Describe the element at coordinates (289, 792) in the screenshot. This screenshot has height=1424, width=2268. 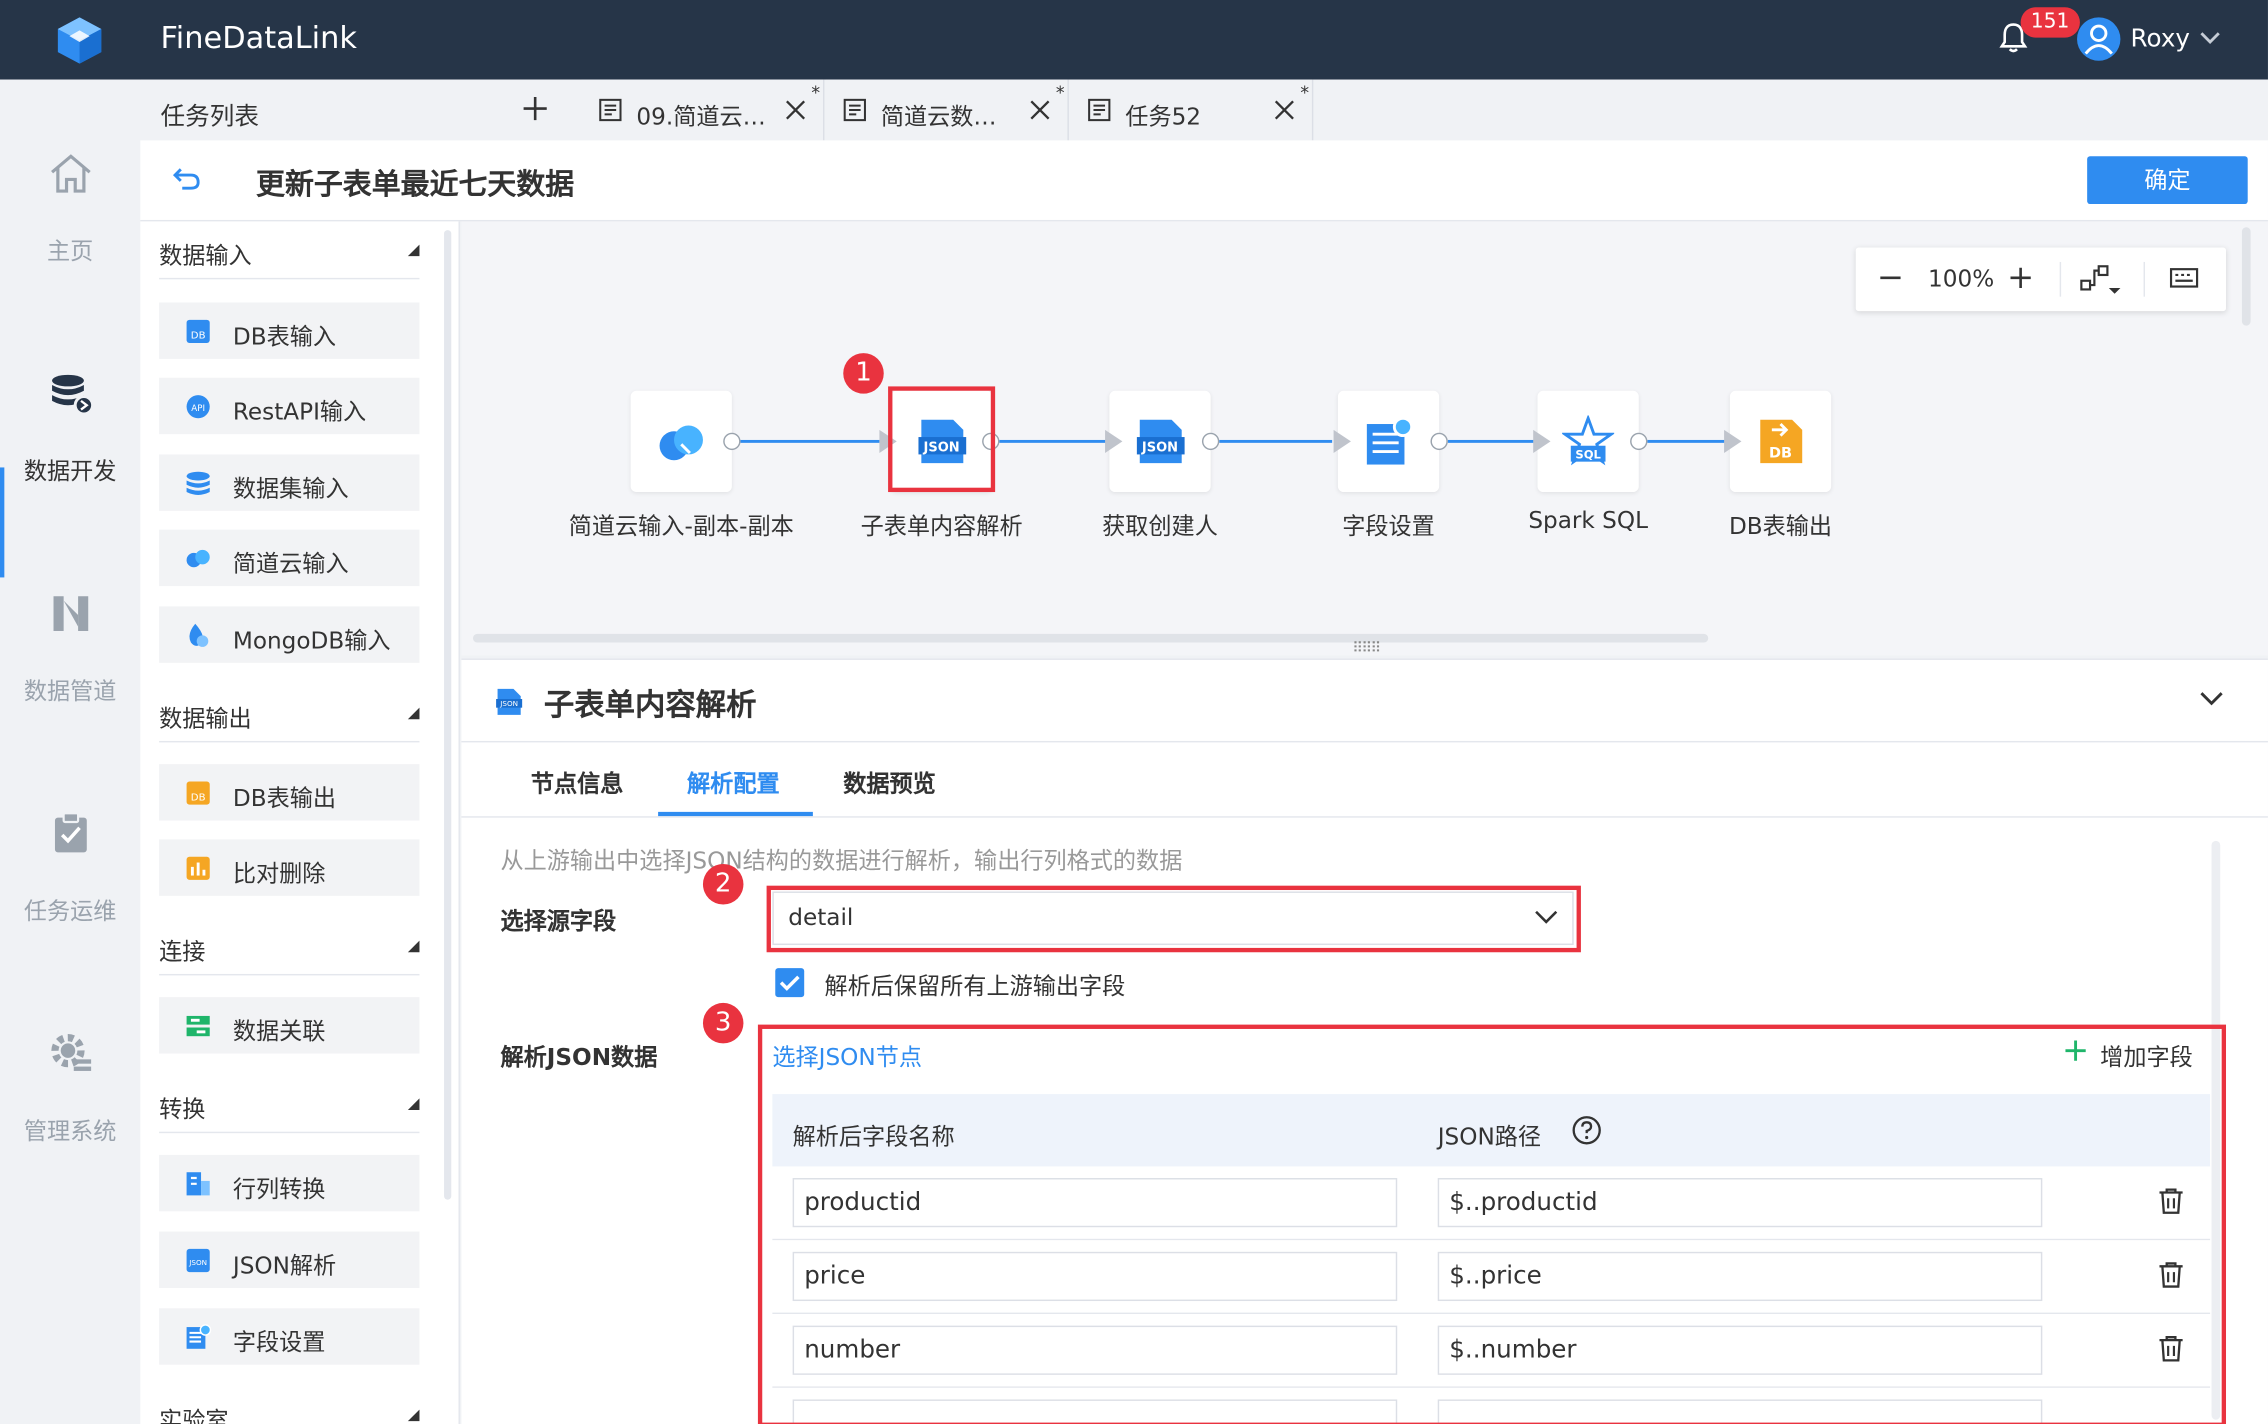
I see `component-db-output: DB DB表输出` at that location.